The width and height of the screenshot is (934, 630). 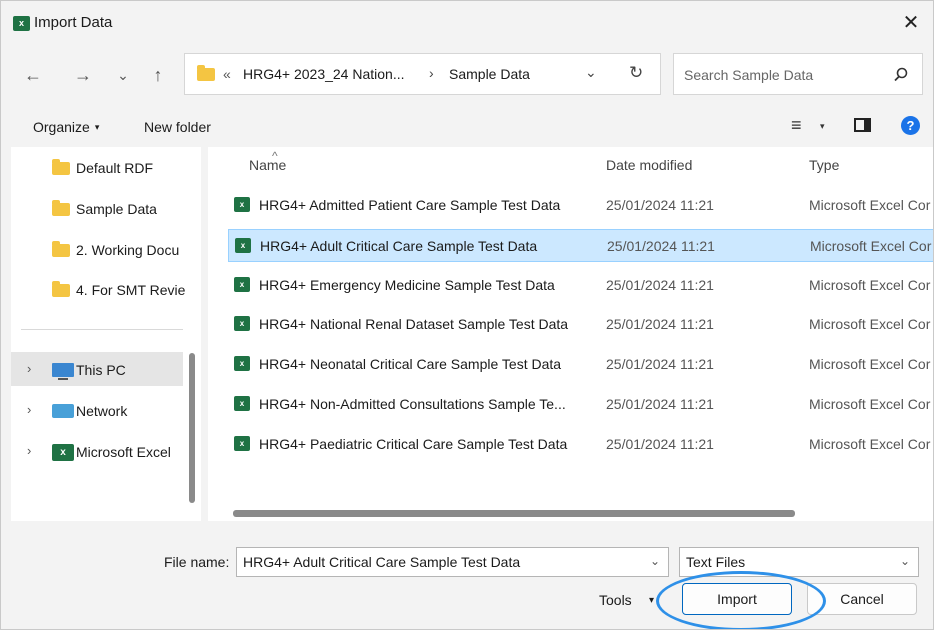 What do you see at coordinates (83, 75) in the screenshot?
I see `forward-button: →` at bounding box center [83, 75].